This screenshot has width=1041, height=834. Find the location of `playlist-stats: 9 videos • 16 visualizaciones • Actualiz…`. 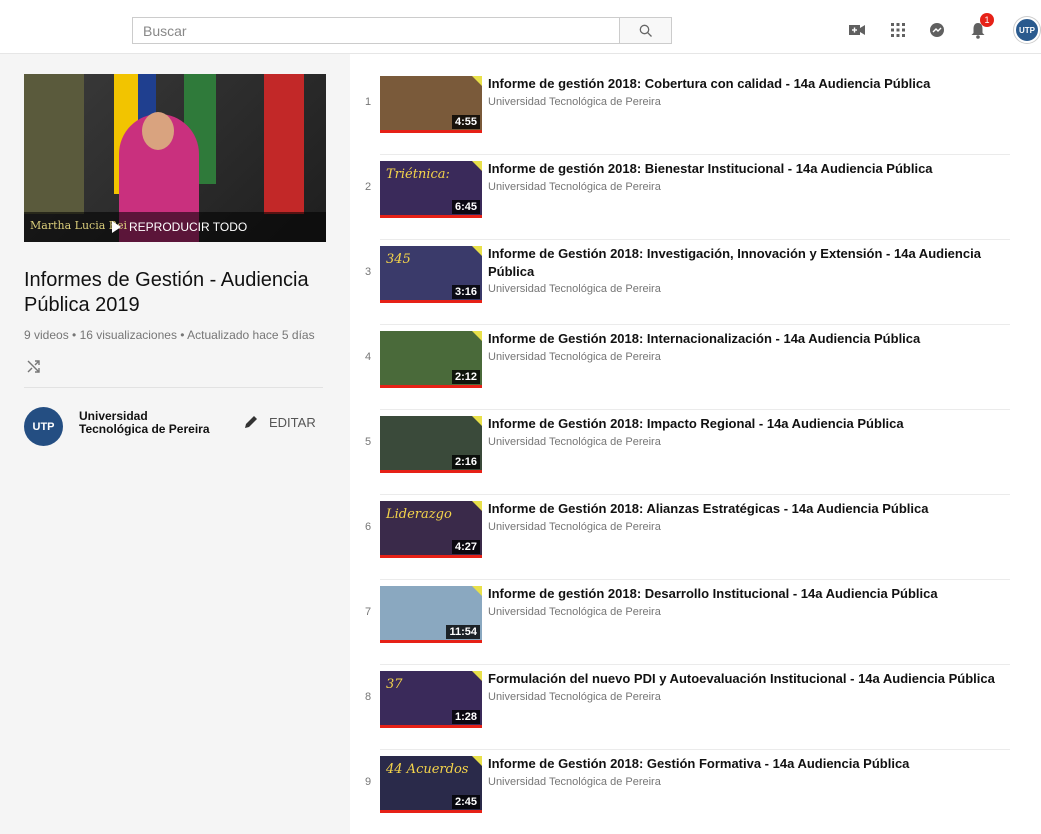

playlist-stats: 9 videos • 16 visualizaciones • Actualiz… is located at coordinates (169, 335).